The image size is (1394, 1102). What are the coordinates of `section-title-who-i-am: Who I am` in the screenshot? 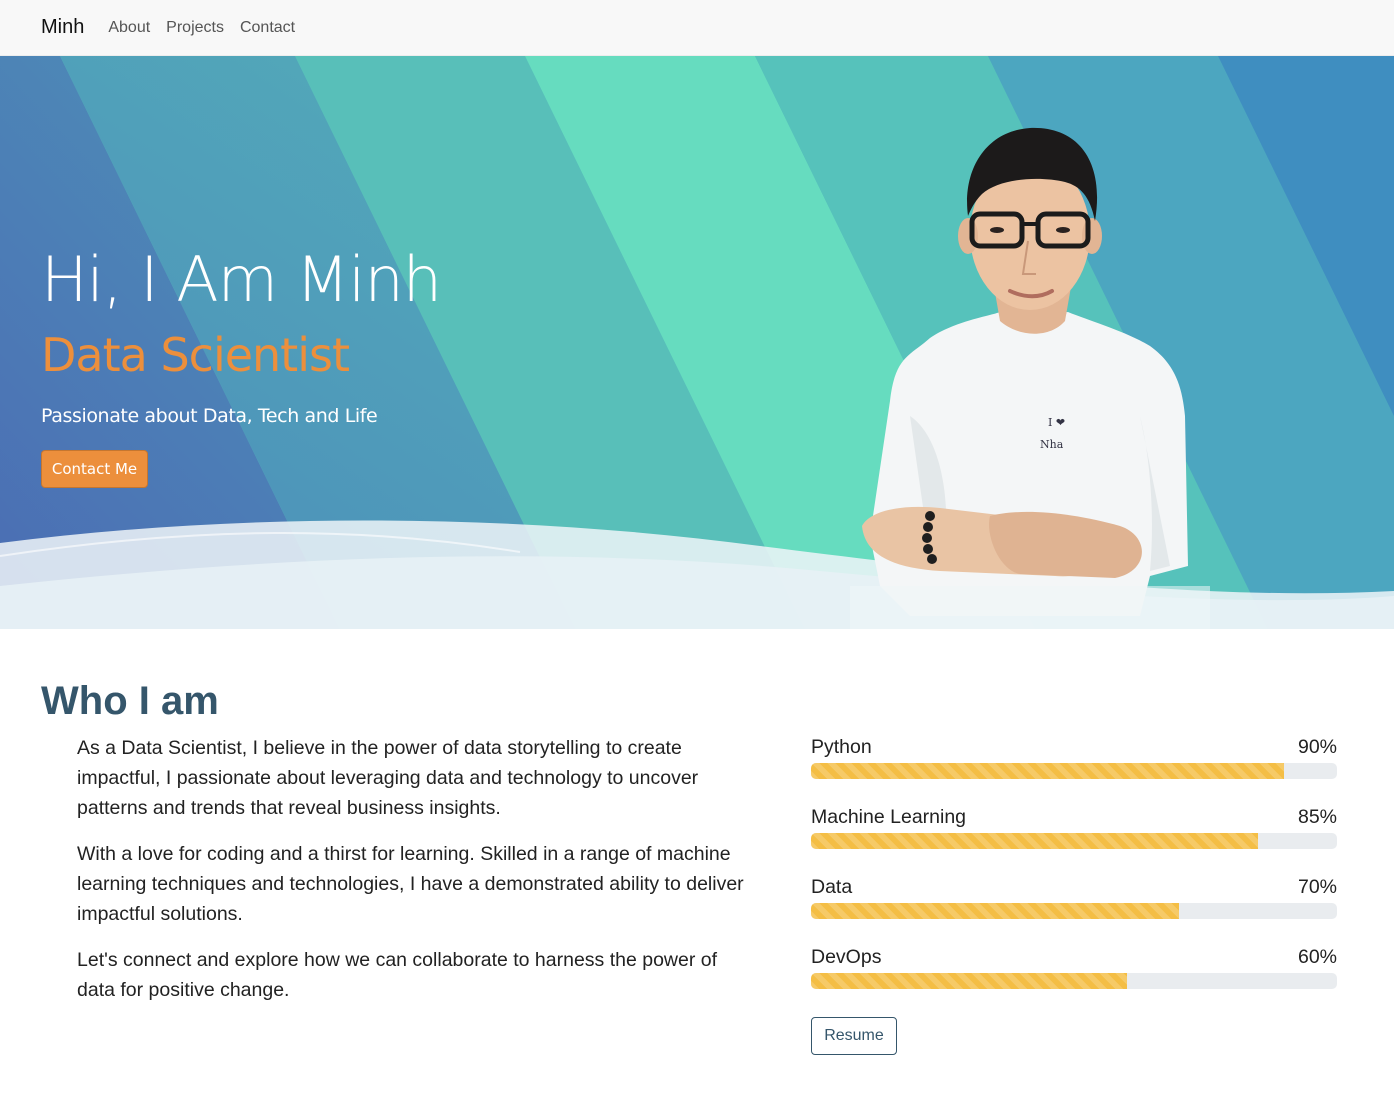 It's located at (130, 701).